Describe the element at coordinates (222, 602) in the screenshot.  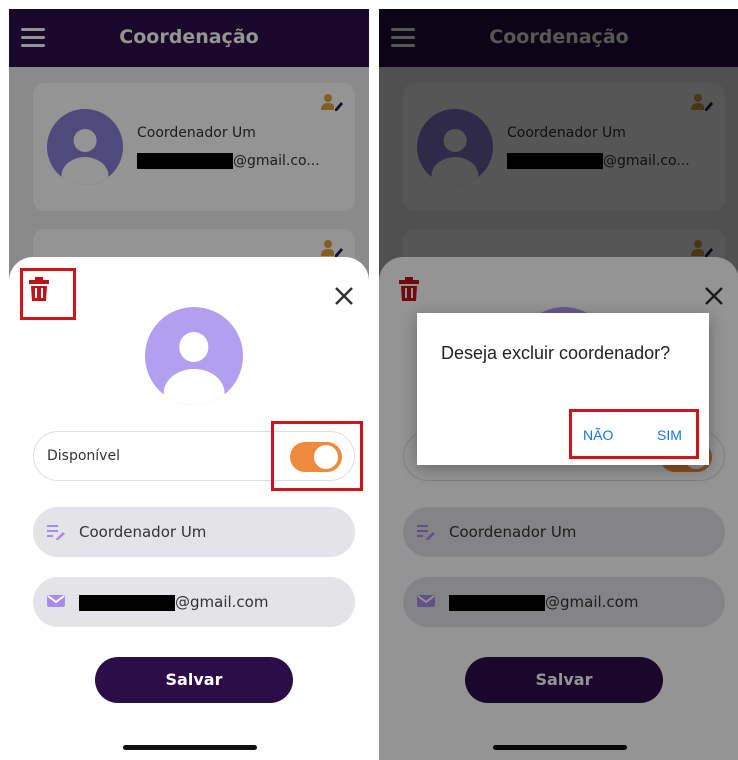
I see `email-suffix: @gmail.com` at that location.